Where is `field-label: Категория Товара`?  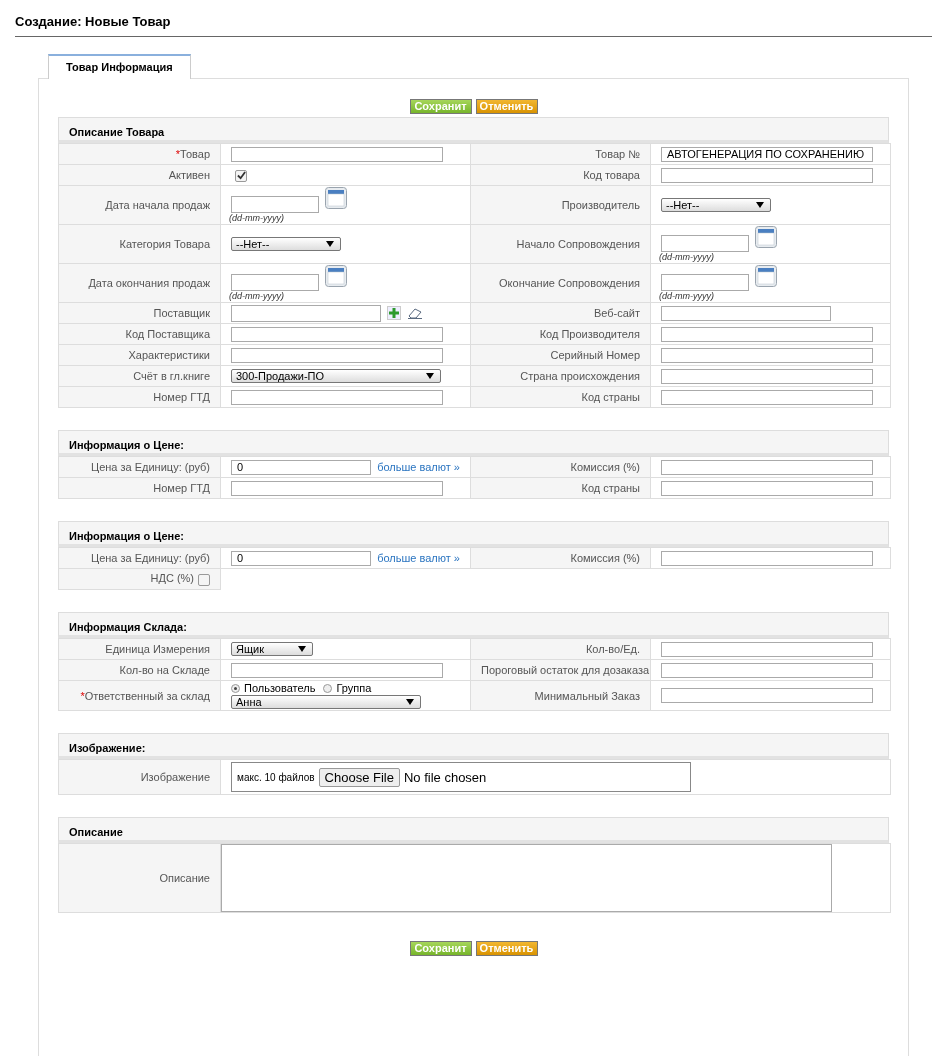
field-label: Категория Товара is located at coordinates (164, 244).